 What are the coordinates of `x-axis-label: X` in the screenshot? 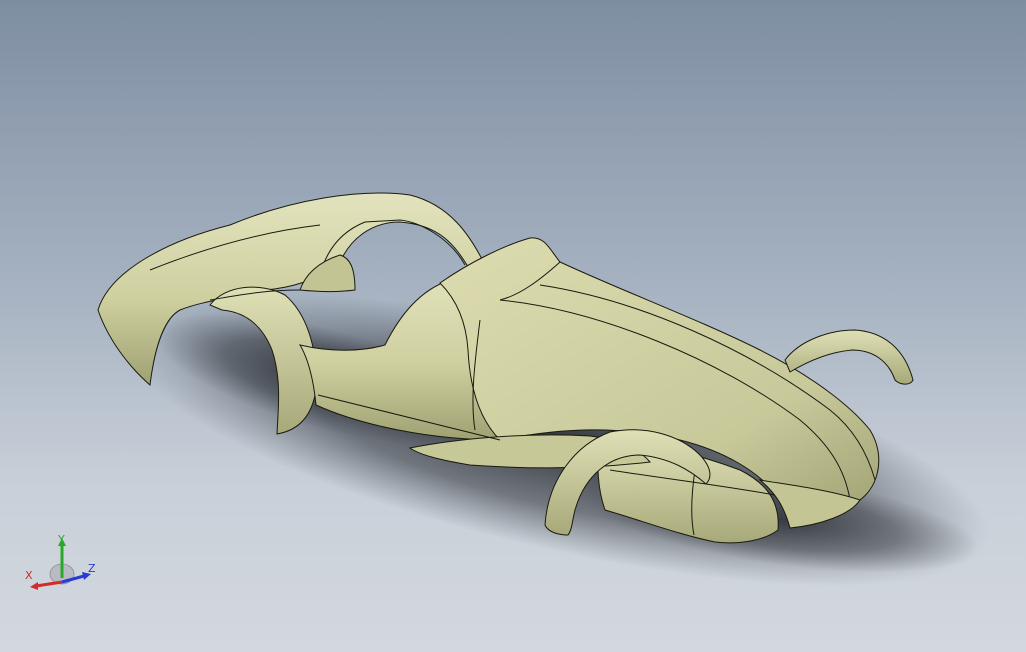 It's located at (29, 575).